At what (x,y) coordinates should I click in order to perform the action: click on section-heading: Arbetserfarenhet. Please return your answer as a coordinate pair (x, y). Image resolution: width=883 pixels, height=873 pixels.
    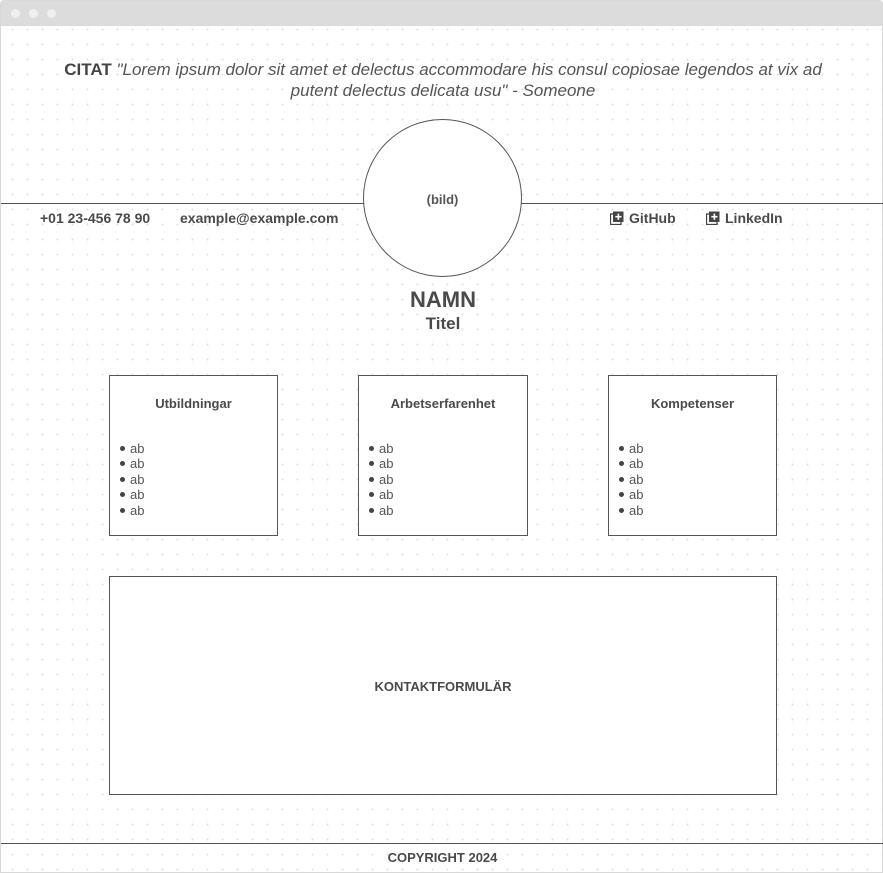
    Looking at the image, I should click on (443, 403).